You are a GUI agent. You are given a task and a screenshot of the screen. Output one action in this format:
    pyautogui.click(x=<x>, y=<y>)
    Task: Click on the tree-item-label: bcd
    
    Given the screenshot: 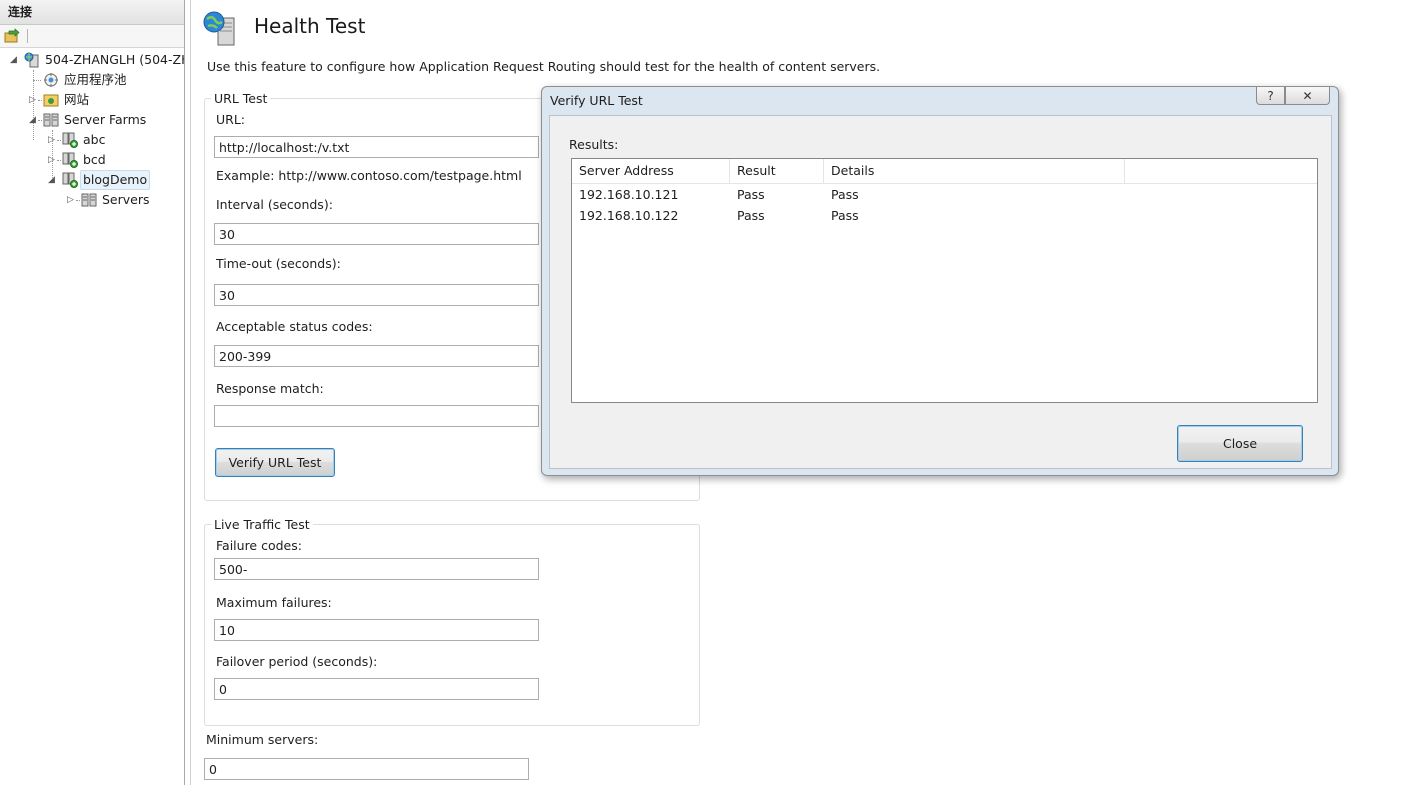 What is the action you would take?
    pyautogui.click(x=94, y=159)
    